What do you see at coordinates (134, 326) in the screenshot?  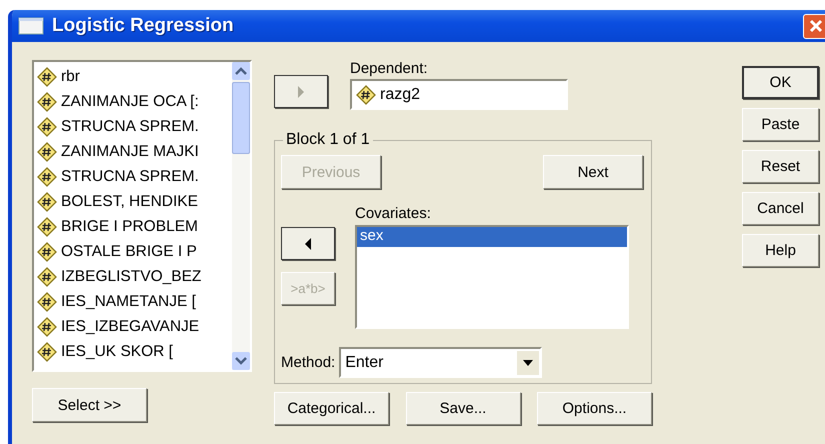 I see `variable-item: IES_IZBEGAVANJE` at bounding box center [134, 326].